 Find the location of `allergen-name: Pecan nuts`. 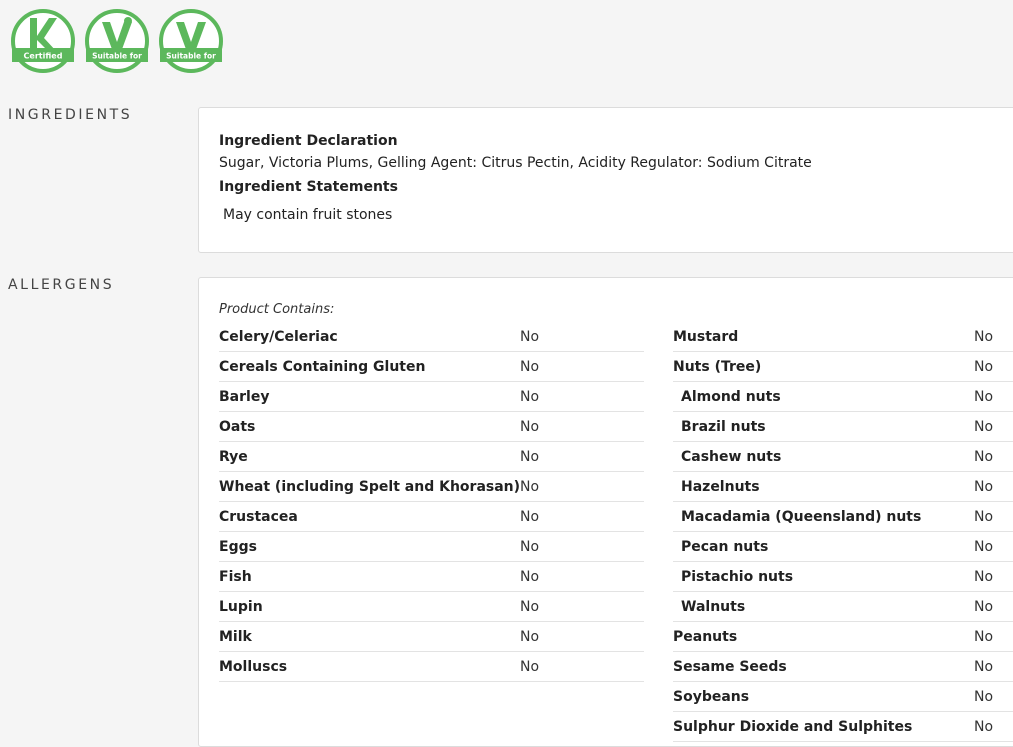

allergen-name: Pecan nuts is located at coordinates (725, 546).